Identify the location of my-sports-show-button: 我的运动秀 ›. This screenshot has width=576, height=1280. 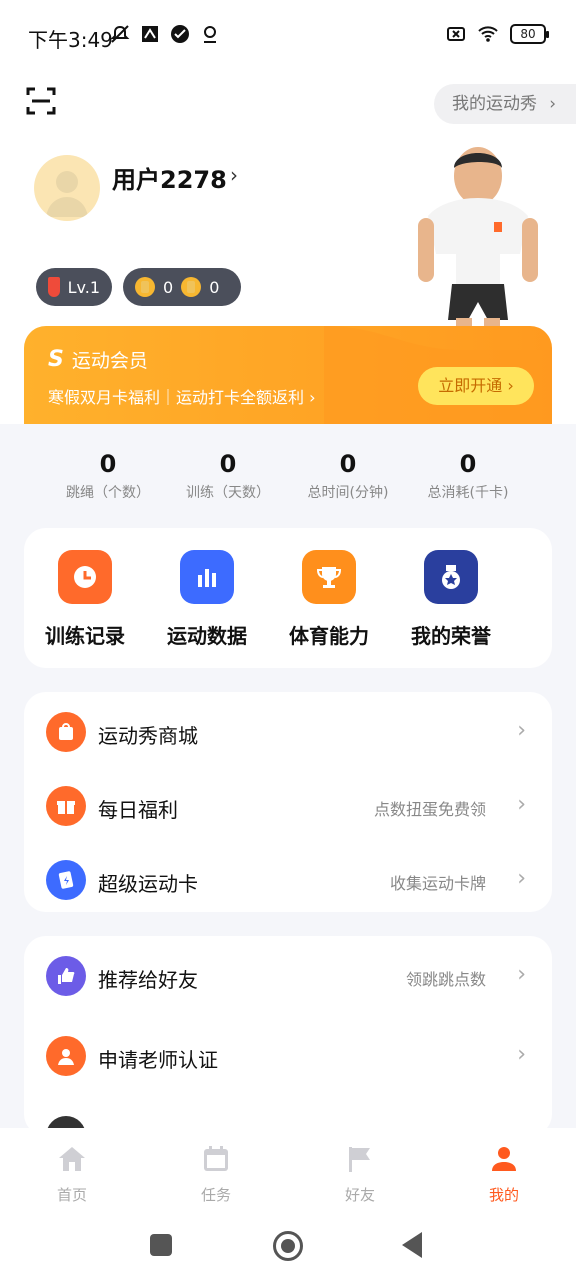
(505, 104).